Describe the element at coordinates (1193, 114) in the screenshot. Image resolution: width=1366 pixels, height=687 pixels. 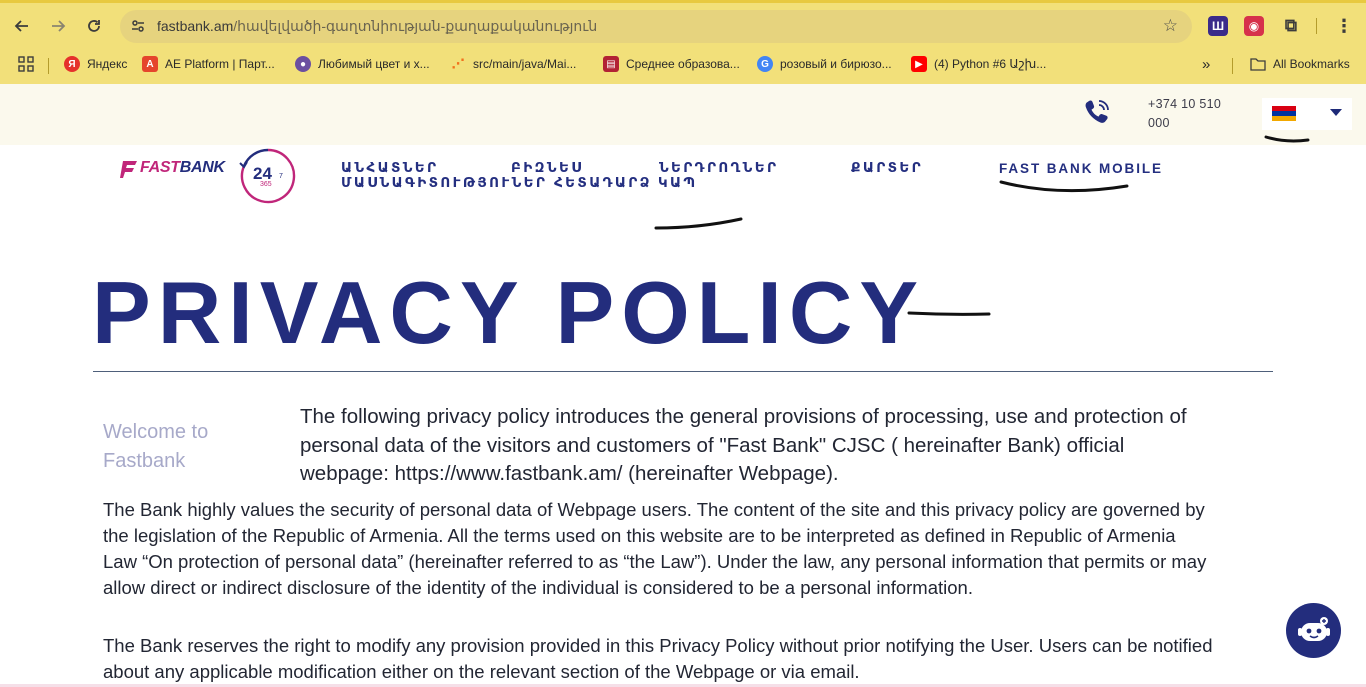
I see `phone-number: +374 10 510 000` at that location.